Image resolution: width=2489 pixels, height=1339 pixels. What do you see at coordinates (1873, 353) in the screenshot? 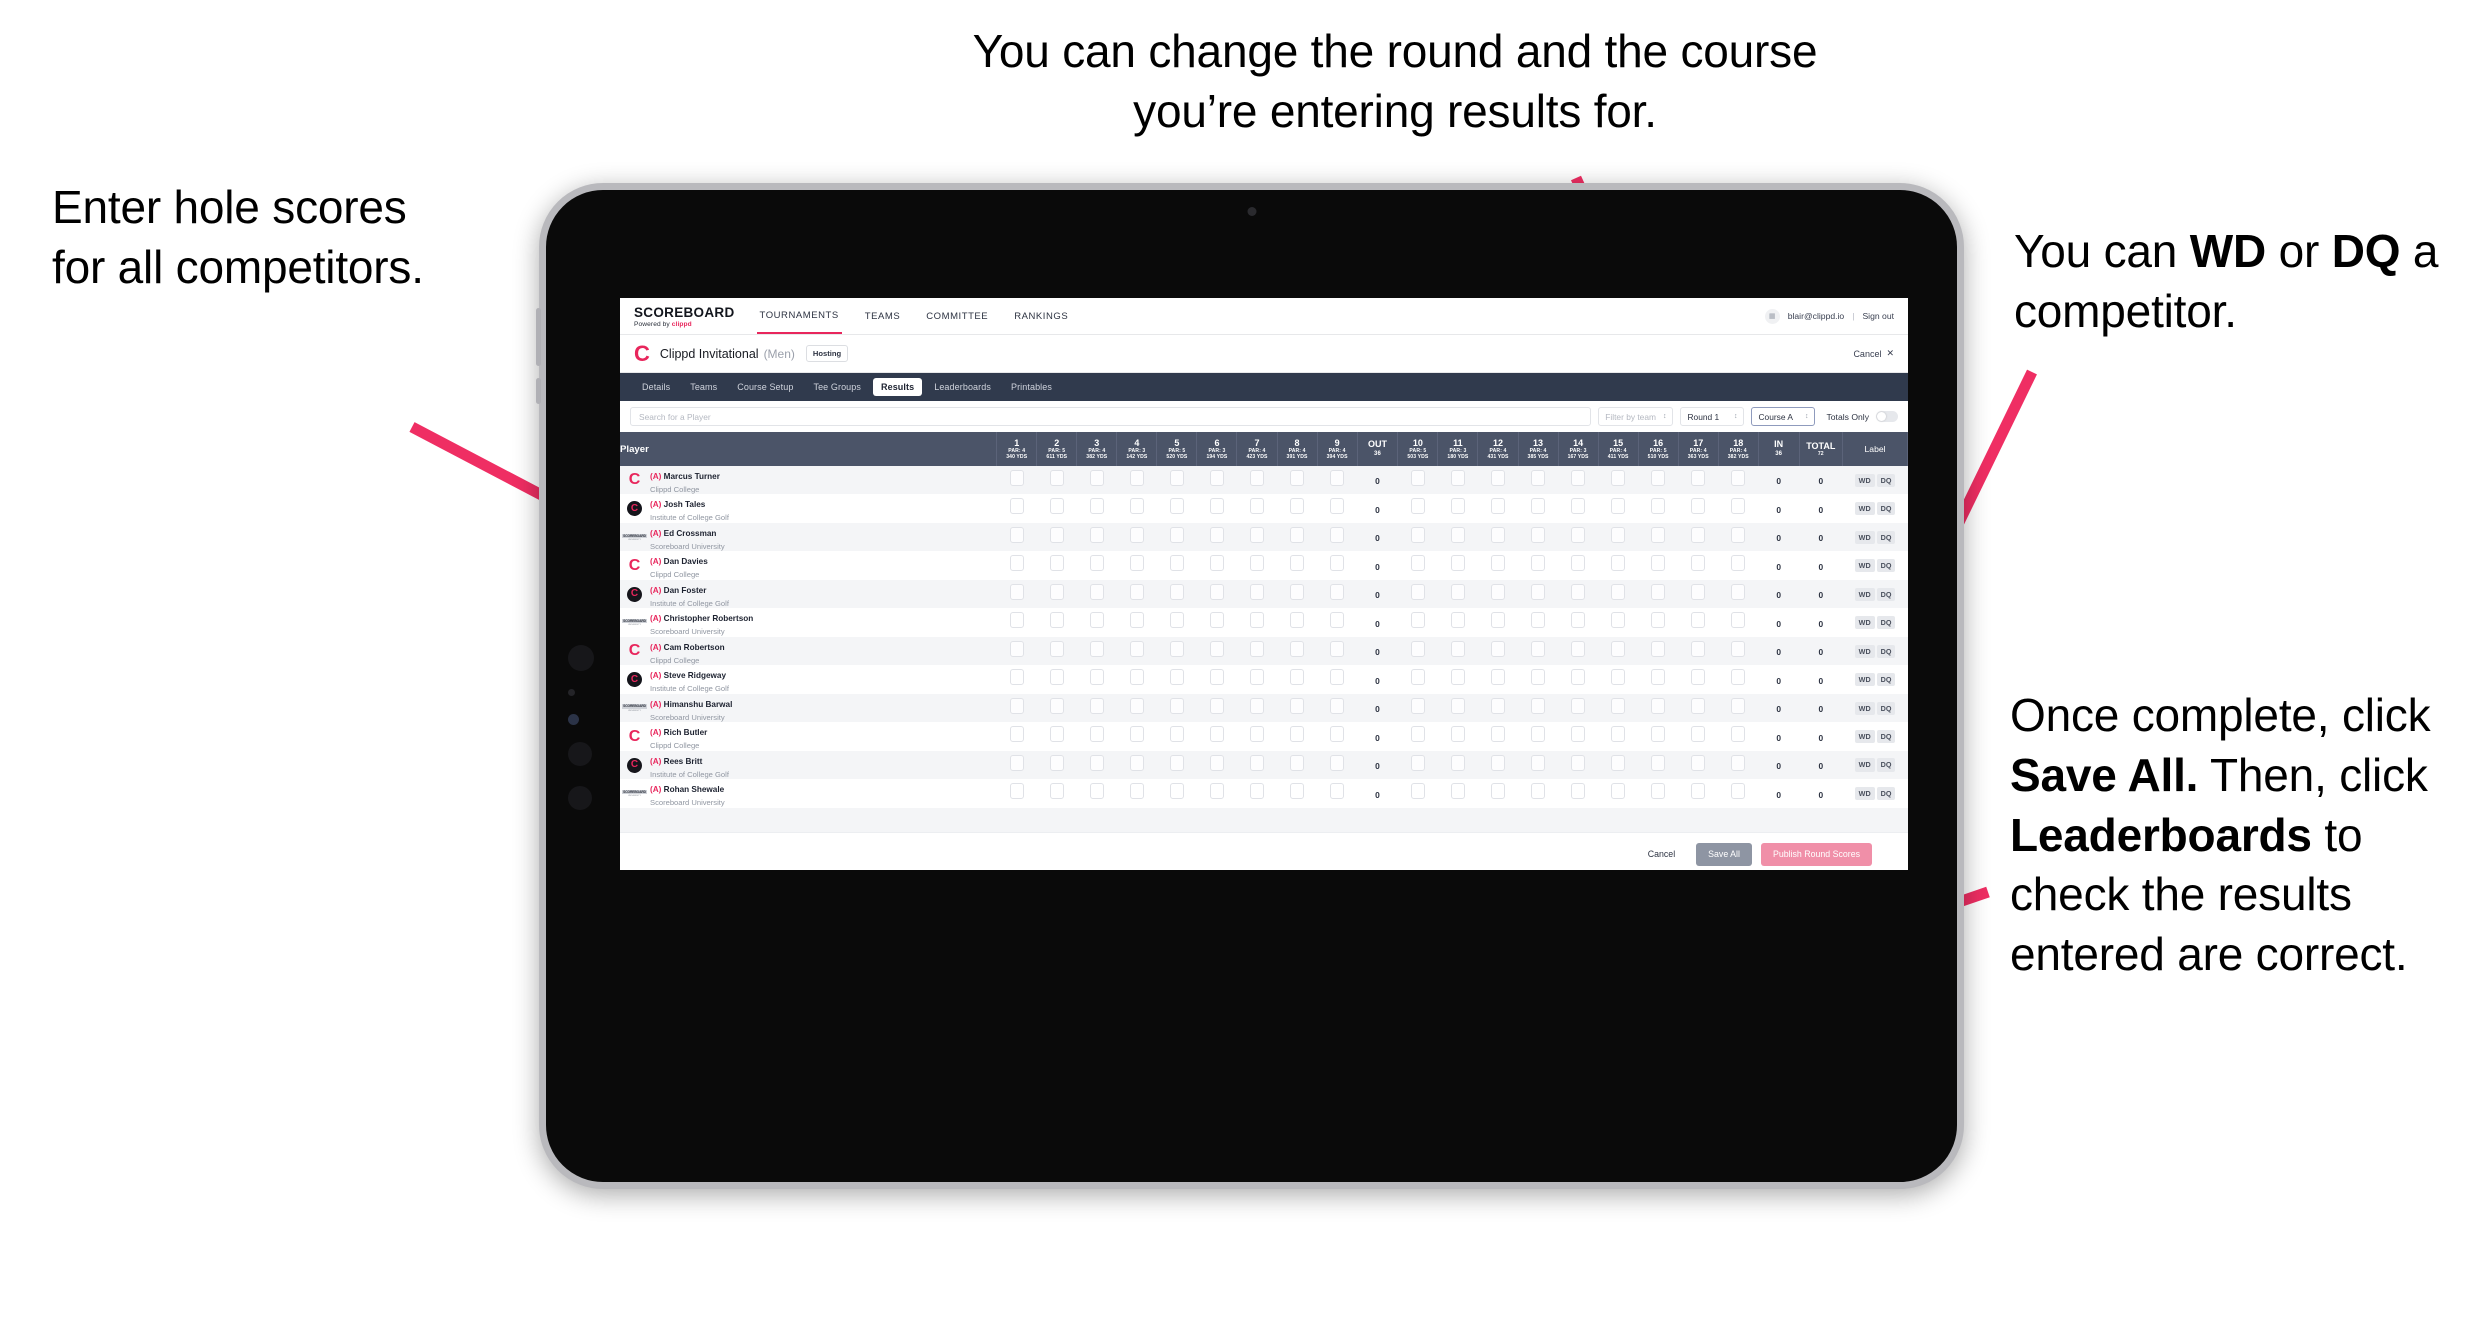
I see `event-cancel-group: Cancel ✕` at bounding box center [1873, 353].